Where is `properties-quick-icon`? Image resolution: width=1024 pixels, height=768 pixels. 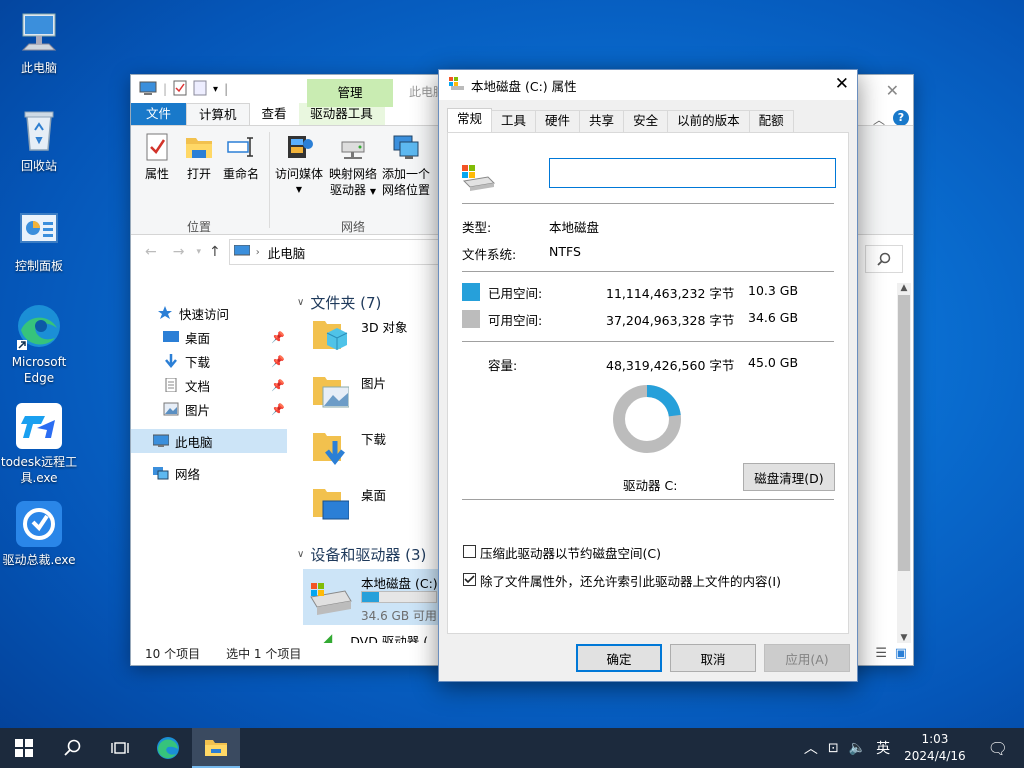
properties-quick-icon is located at coordinates (180, 89).